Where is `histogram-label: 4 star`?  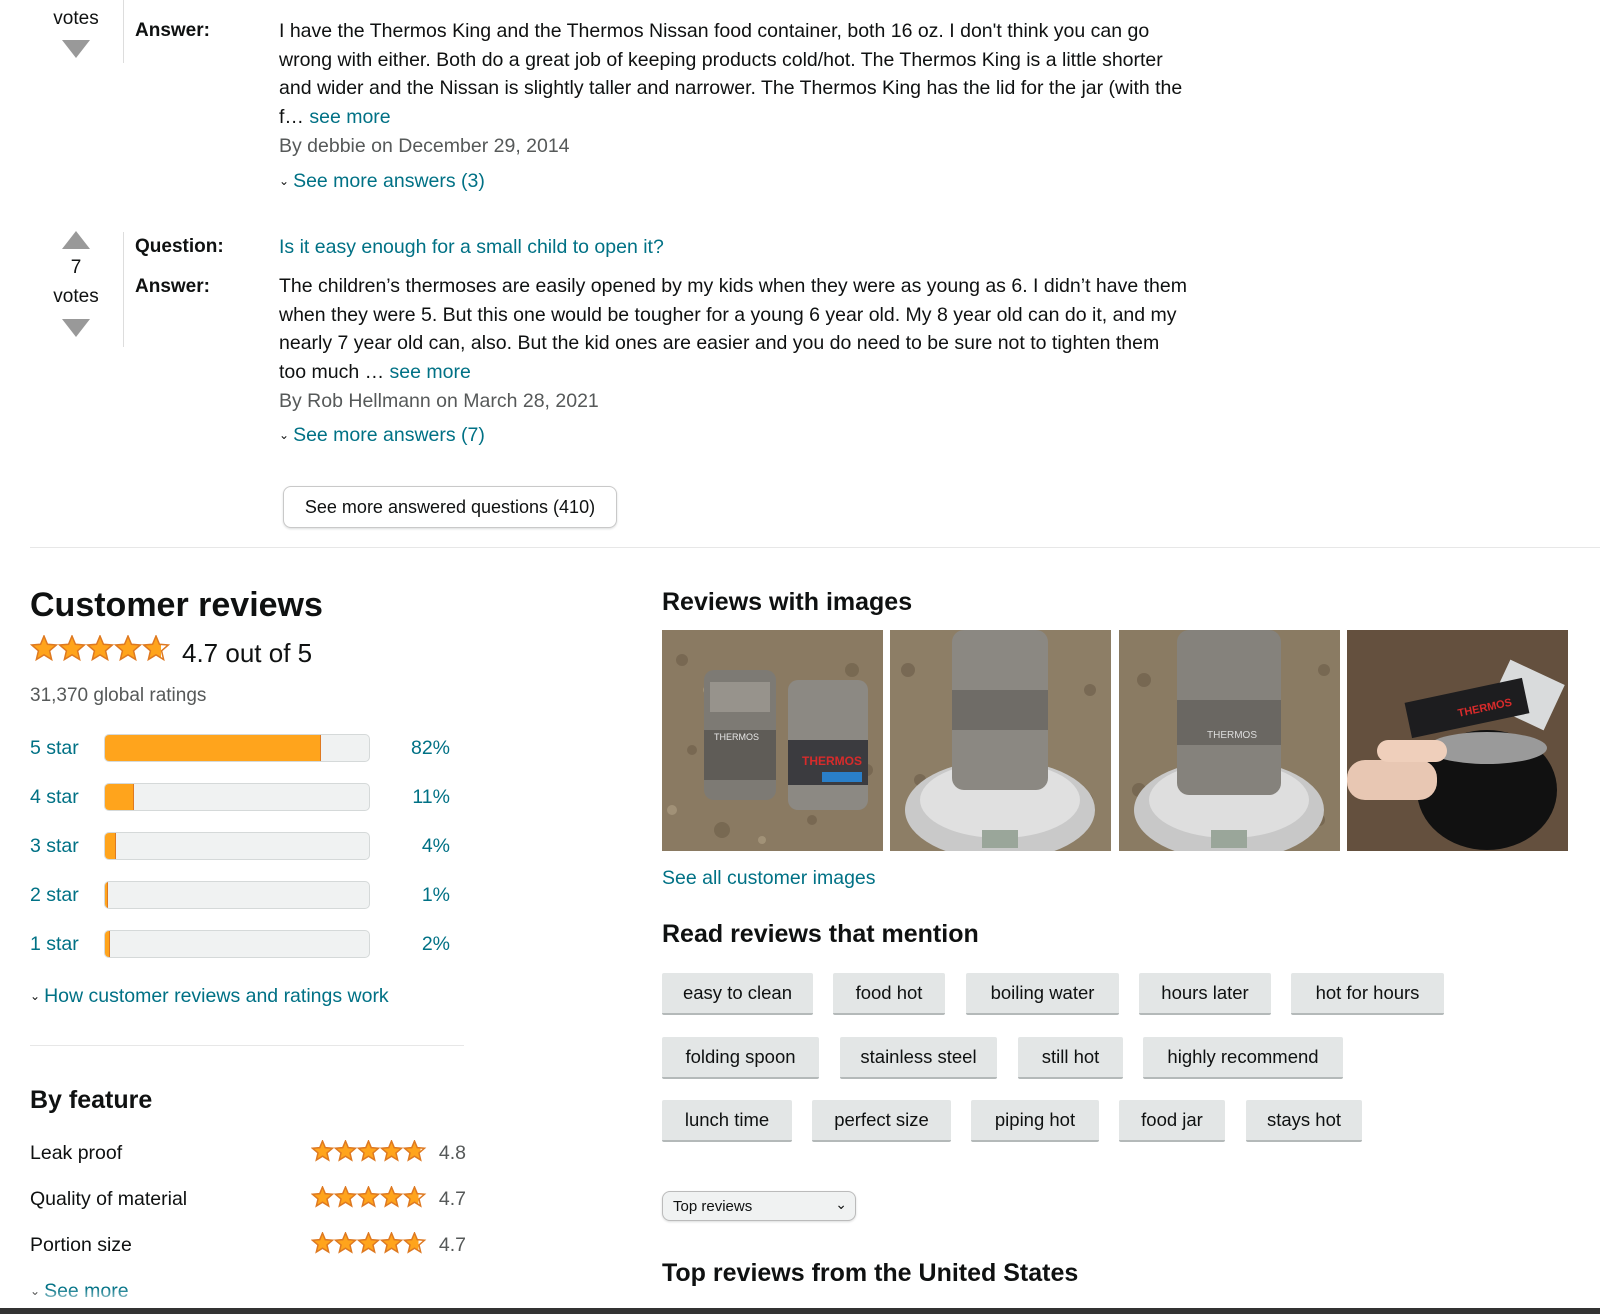 histogram-label: 4 star is located at coordinates (54, 797).